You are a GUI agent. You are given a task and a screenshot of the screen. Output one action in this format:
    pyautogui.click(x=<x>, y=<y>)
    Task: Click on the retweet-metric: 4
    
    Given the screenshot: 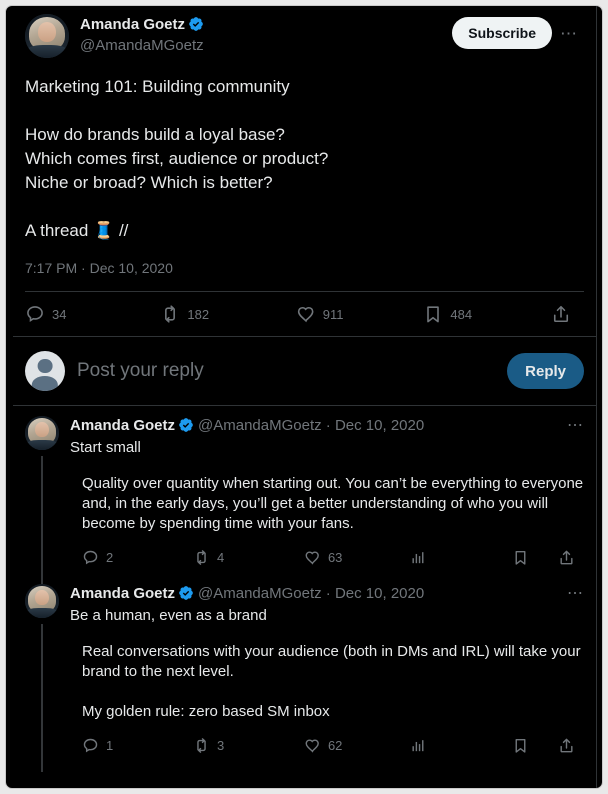 What is the action you would take?
    pyautogui.click(x=248, y=557)
    